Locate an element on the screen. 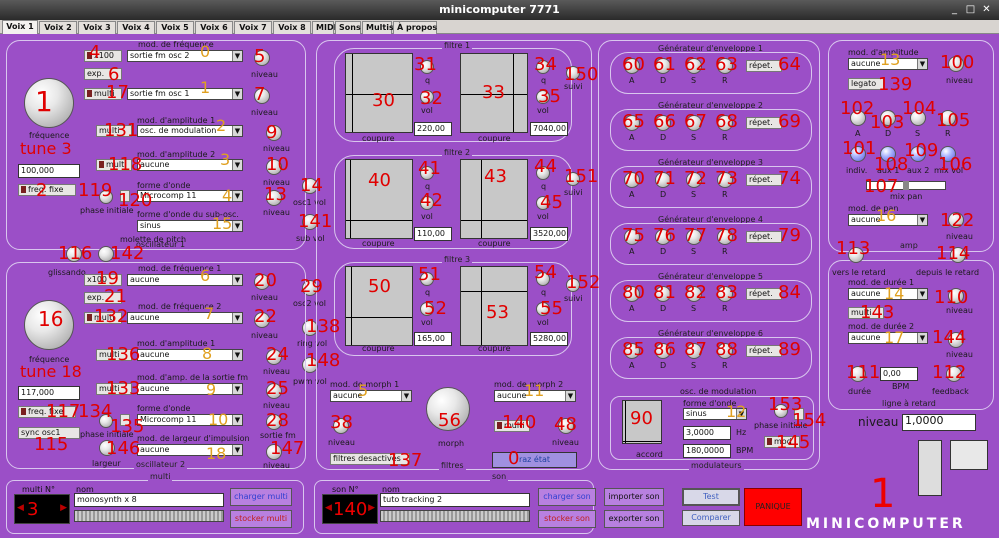 Image resolution: width=999 pixels, height=538 pixels. env-5-s-knob is located at coordinates (694, 294).